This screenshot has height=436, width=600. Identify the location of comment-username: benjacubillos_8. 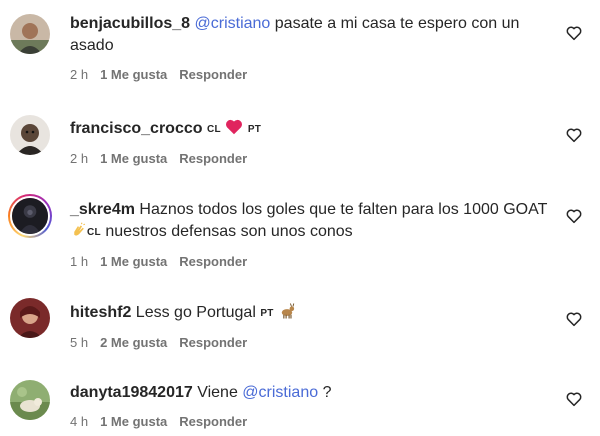
(130, 23).